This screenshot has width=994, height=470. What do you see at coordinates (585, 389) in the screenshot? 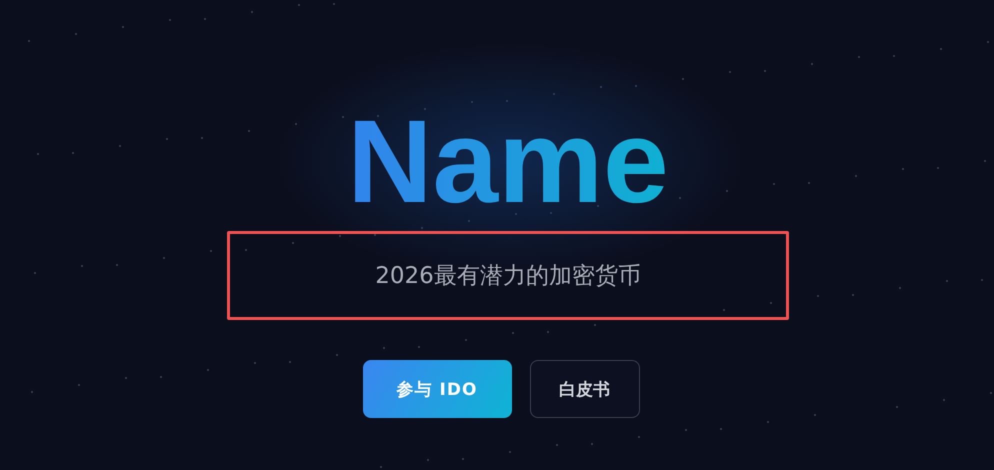
I see `whitepaper-button: 白皮书` at bounding box center [585, 389].